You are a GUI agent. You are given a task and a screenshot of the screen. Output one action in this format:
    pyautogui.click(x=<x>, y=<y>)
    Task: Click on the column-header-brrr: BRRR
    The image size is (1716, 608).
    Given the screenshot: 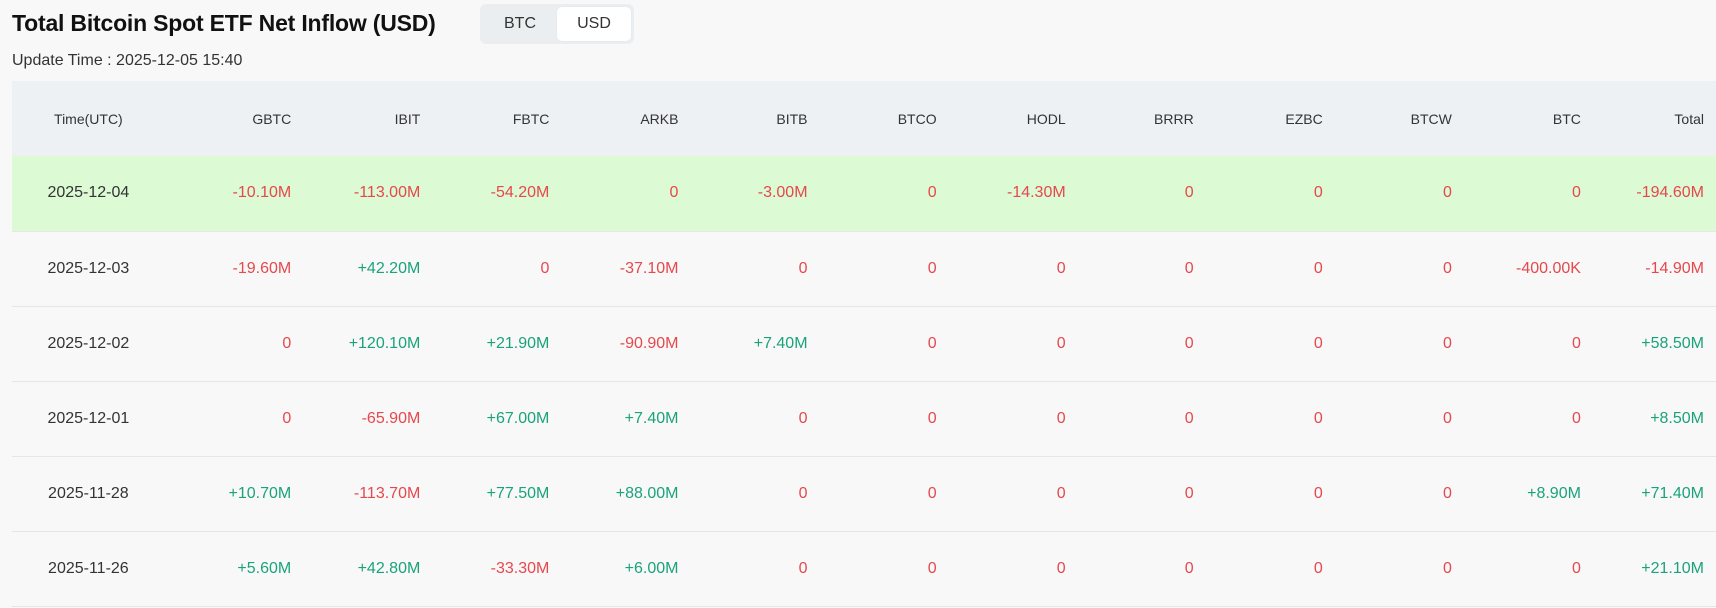 What is the action you would take?
    pyautogui.click(x=1174, y=118)
    